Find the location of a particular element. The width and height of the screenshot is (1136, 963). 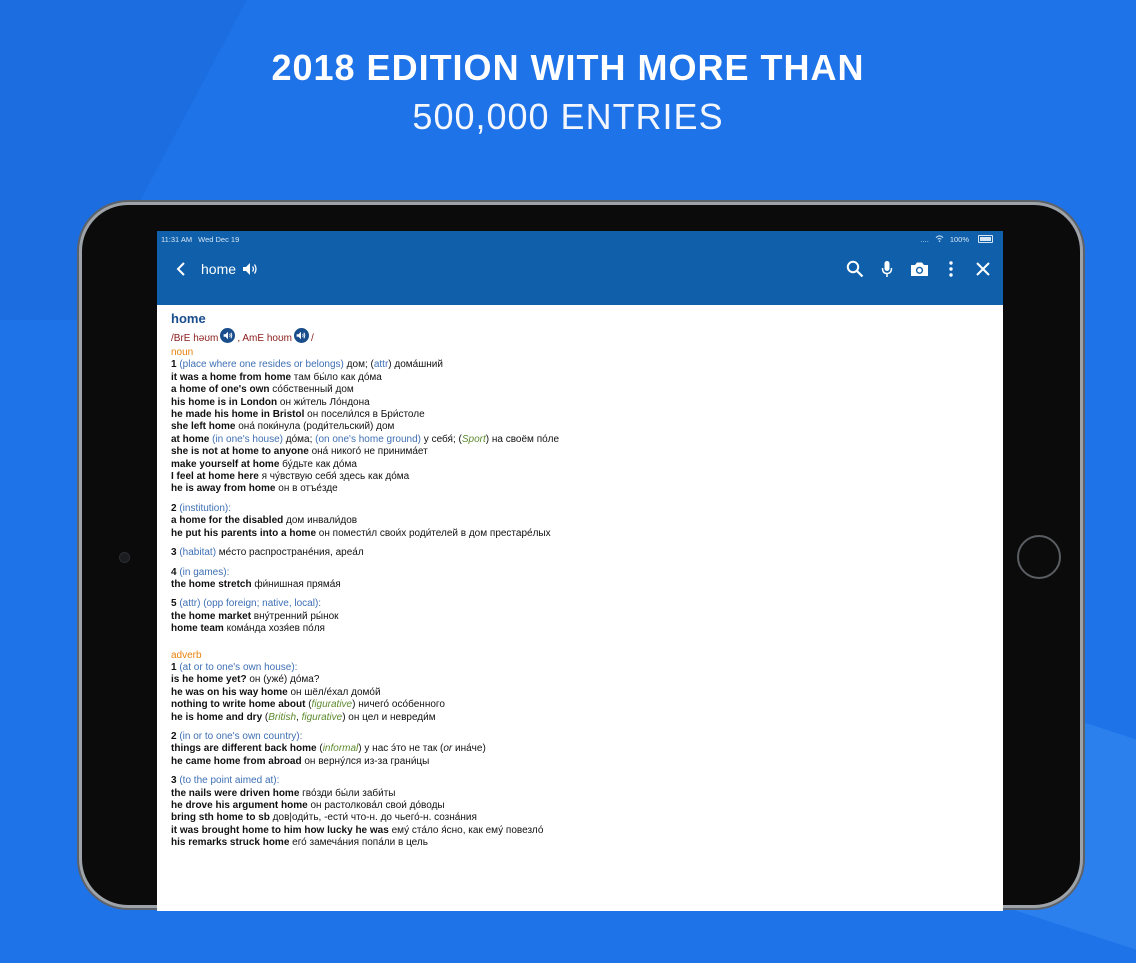

microphone-icon is located at coordinates (887, 269).